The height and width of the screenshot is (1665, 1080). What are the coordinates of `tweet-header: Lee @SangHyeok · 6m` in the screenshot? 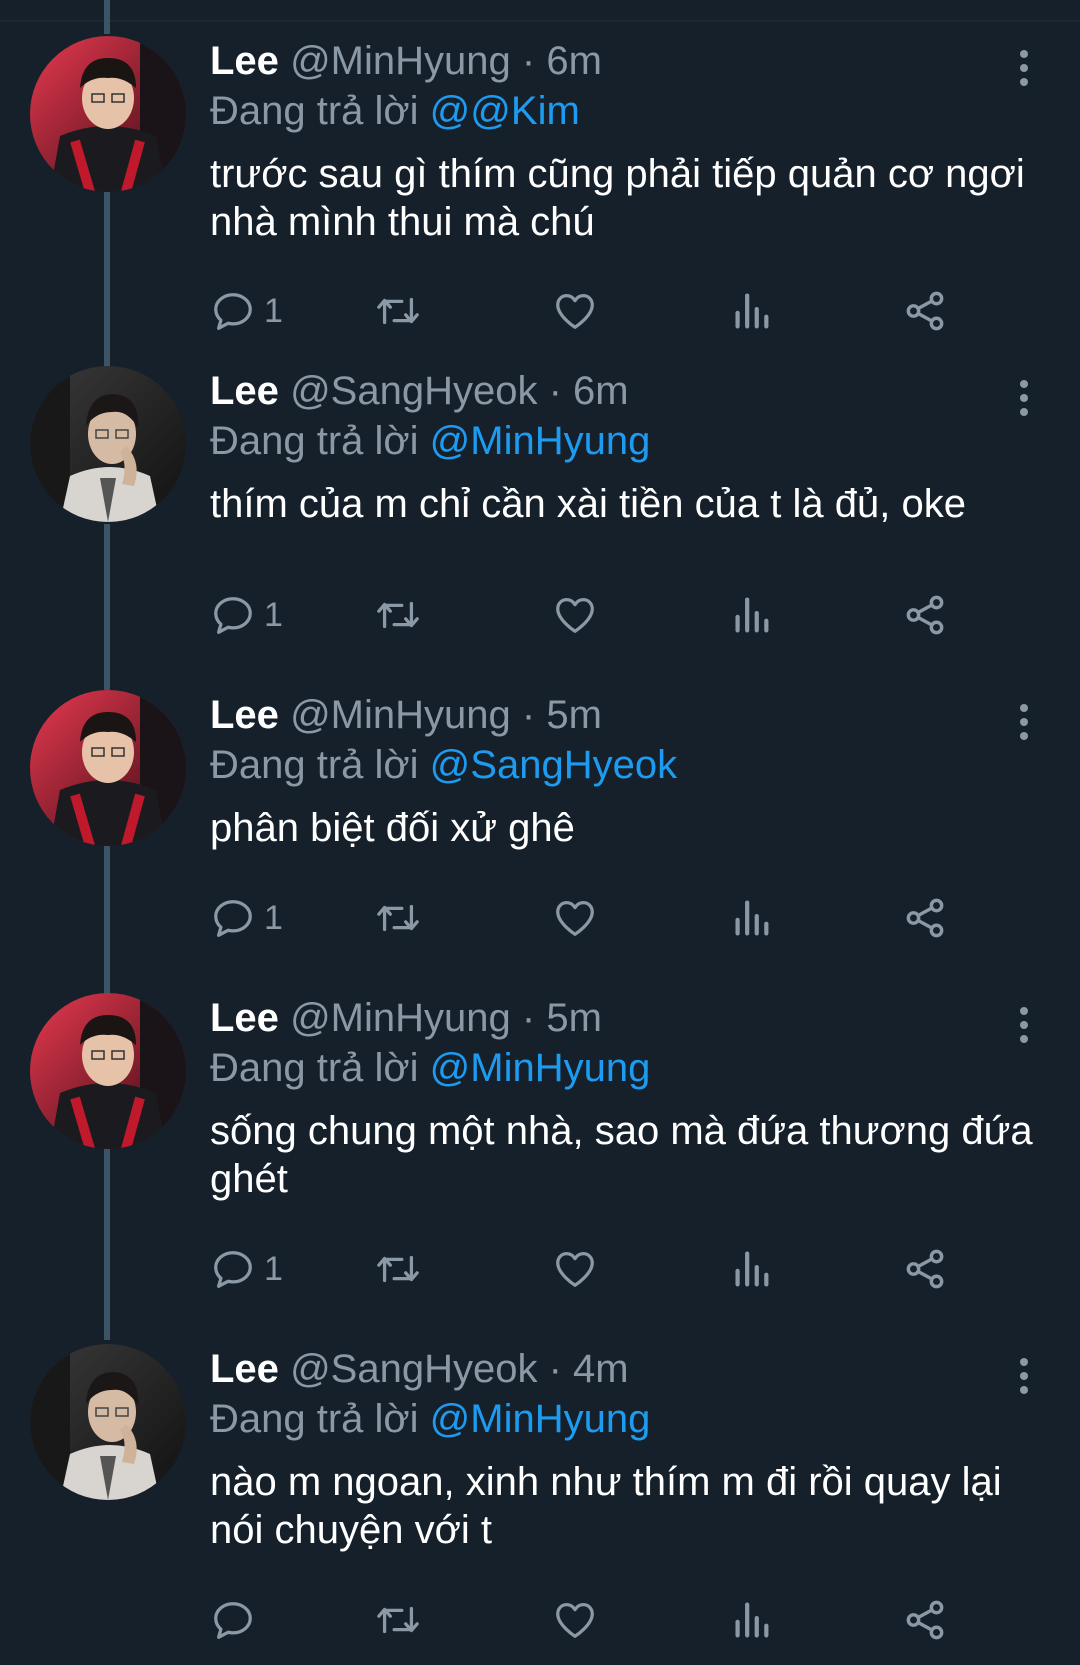 It's located at (625, 391).